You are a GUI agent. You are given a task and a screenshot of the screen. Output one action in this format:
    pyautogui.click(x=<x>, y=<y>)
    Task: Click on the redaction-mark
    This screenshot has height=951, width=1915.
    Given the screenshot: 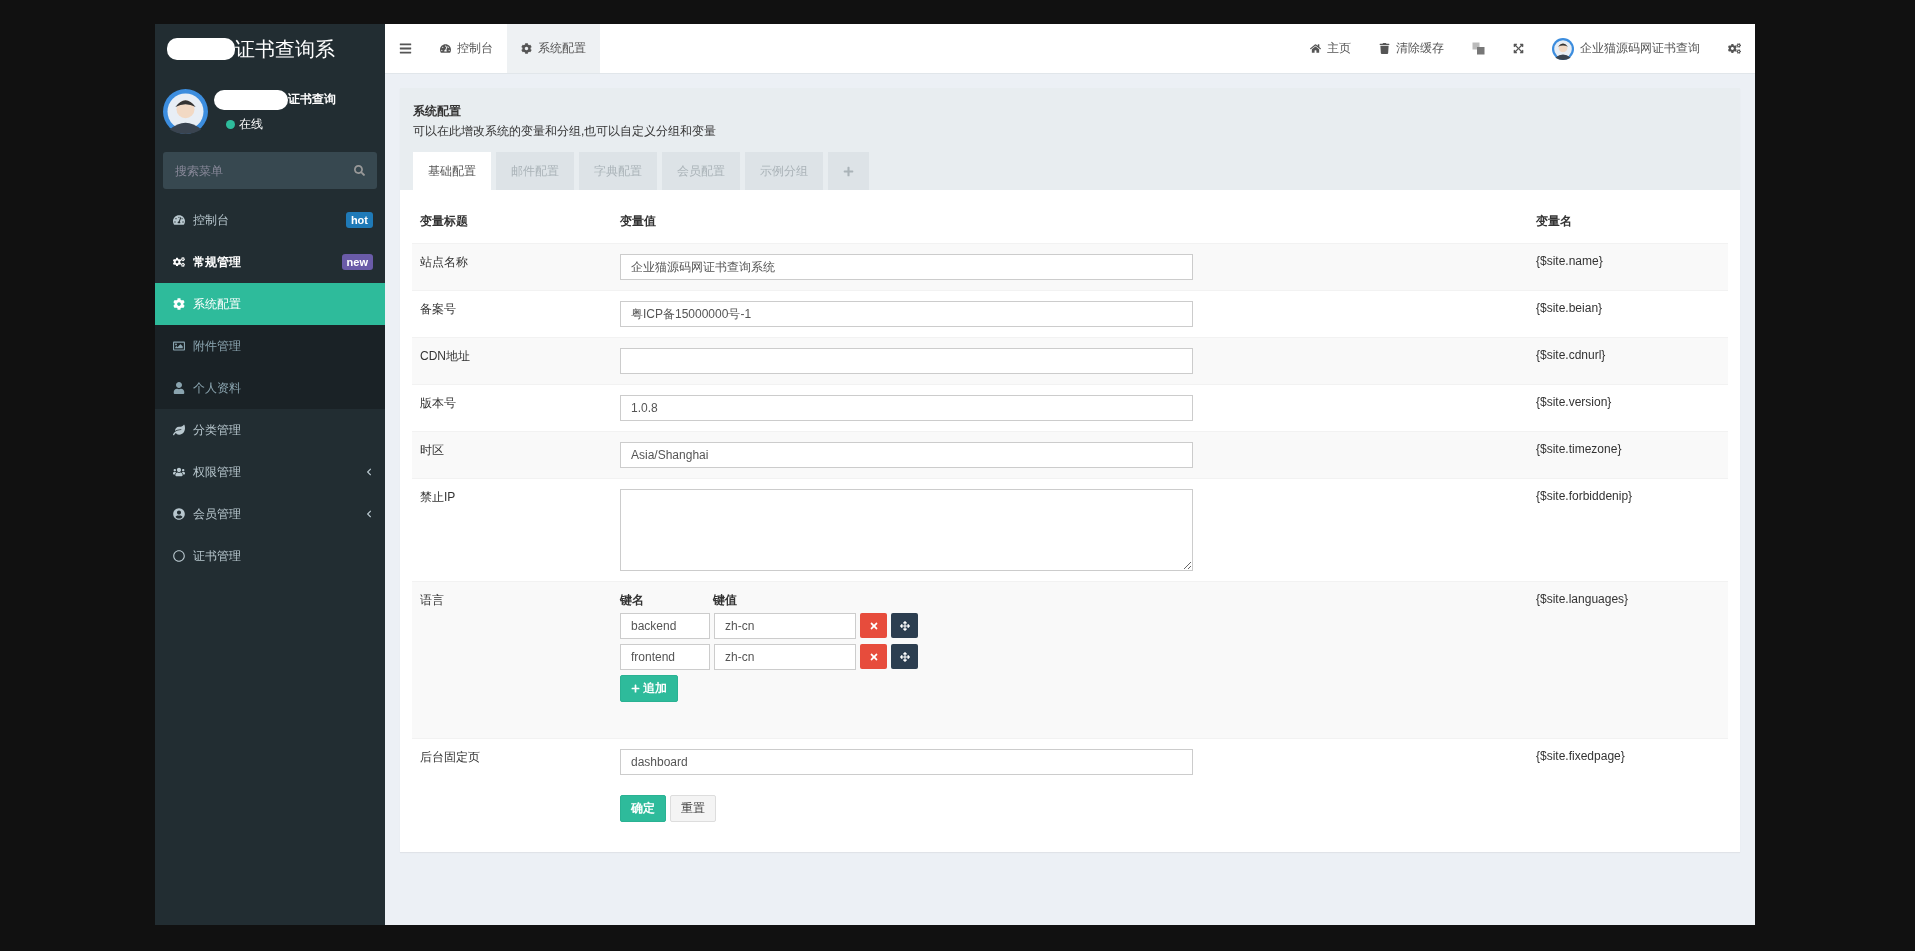 What is the action you would take?
    pyautogui.click(x=201, y=49)
    